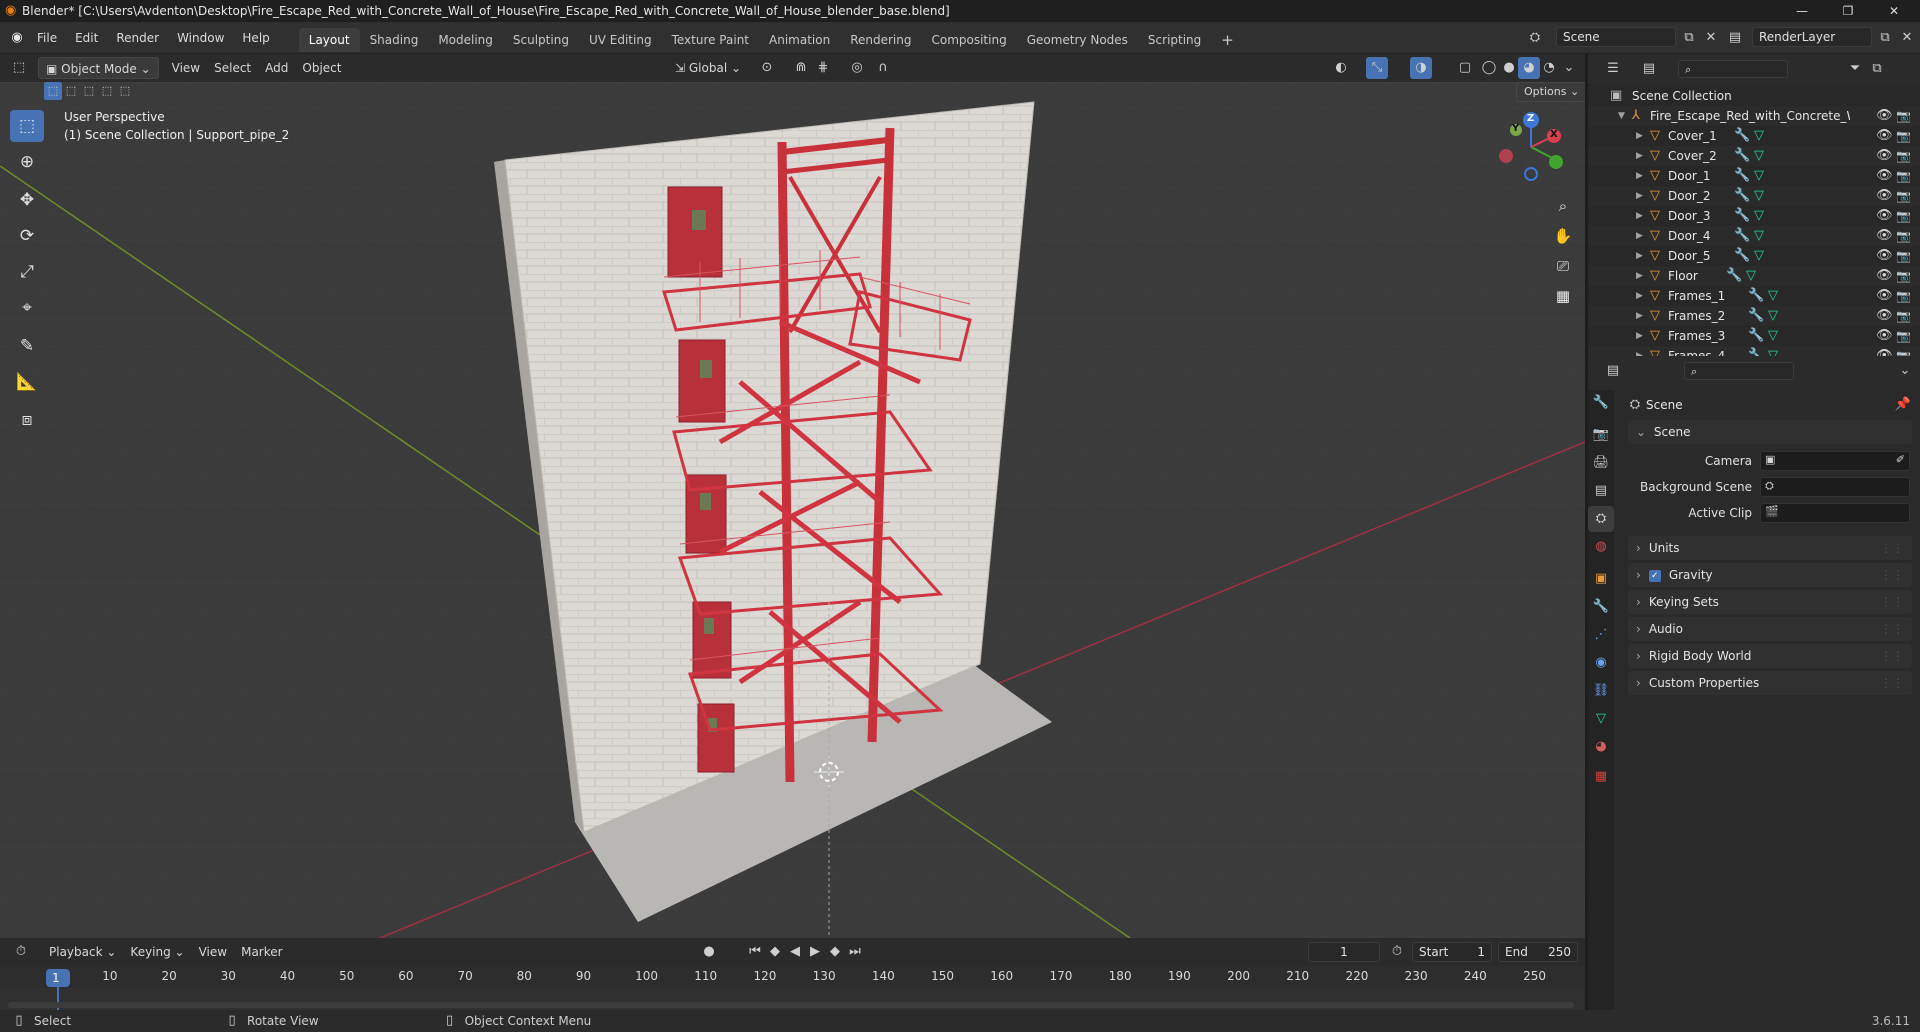  What do you see at coordinates (1649, 69) in the screenshot?
I see `display-mode-icon: ▤` at bounding box center [1649, 69].